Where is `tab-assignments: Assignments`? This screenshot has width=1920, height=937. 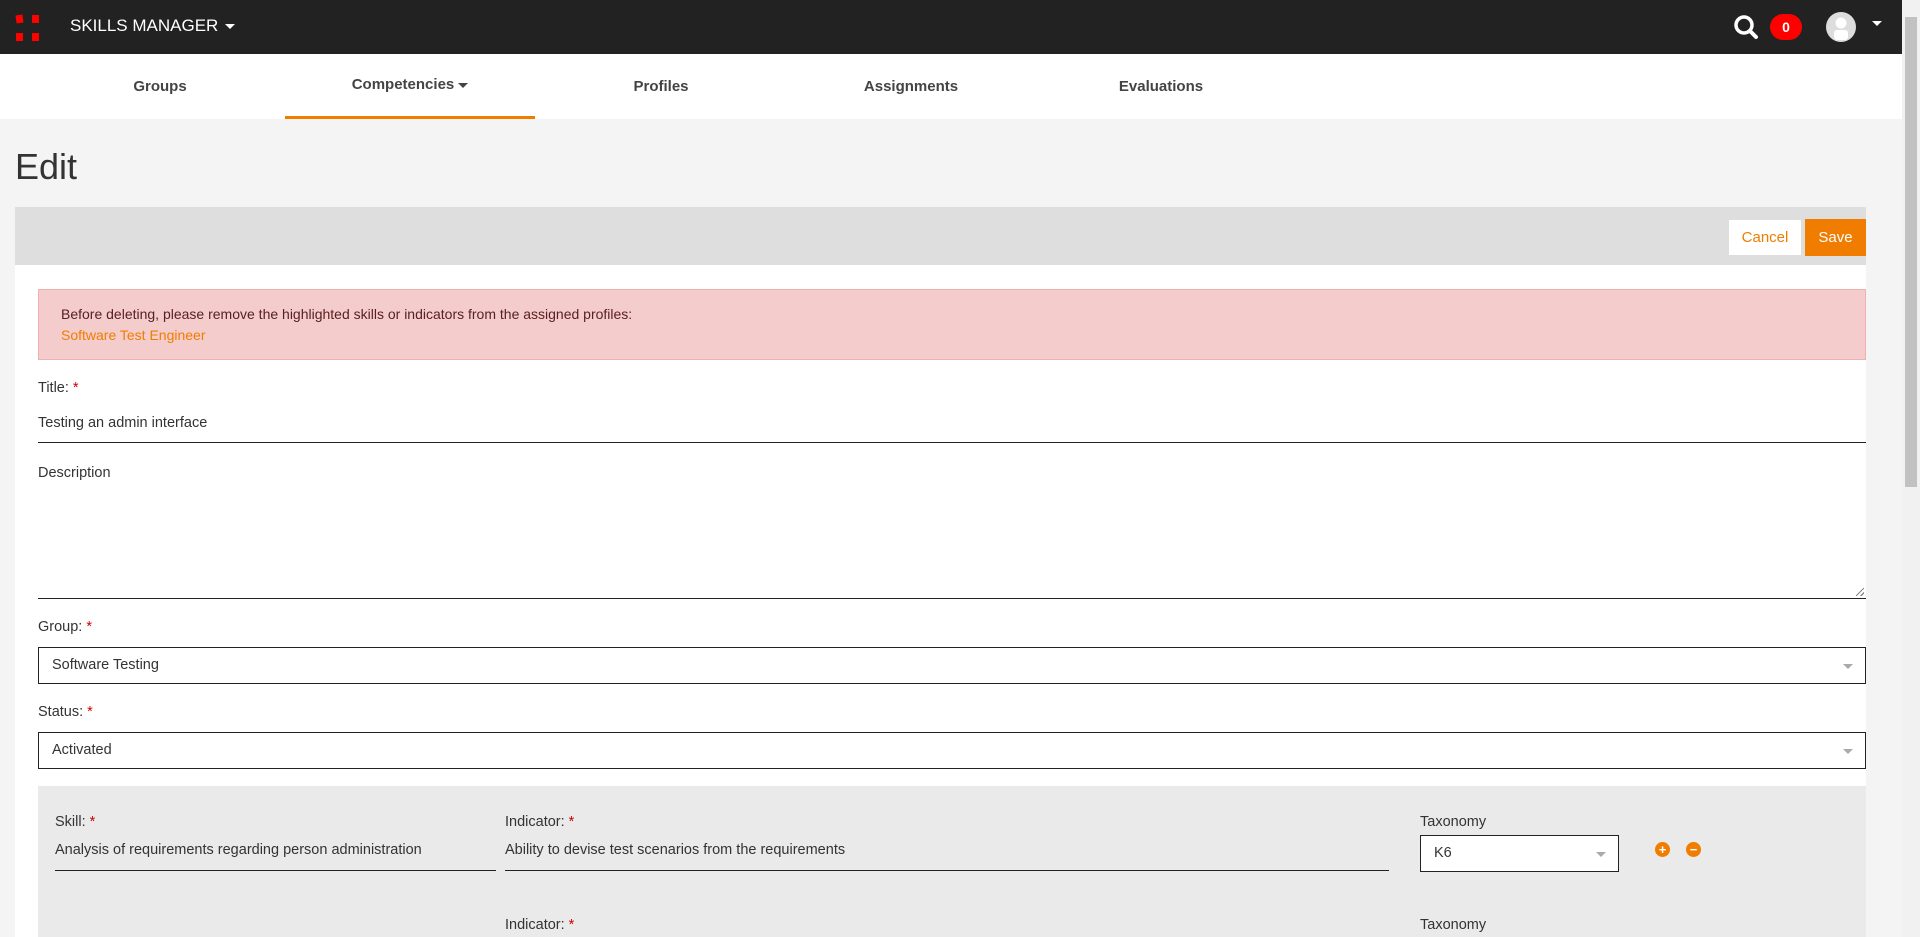 tab-assignments: Assignments is located at coordinates (911, 86).